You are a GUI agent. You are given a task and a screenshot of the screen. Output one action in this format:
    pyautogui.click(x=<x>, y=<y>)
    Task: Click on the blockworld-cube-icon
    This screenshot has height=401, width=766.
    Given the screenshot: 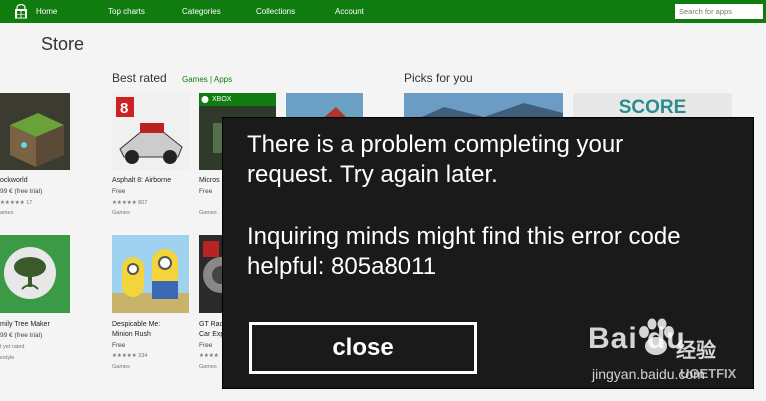 What is the action you would take?
    pyautogui.click(x=35, y=131)
    